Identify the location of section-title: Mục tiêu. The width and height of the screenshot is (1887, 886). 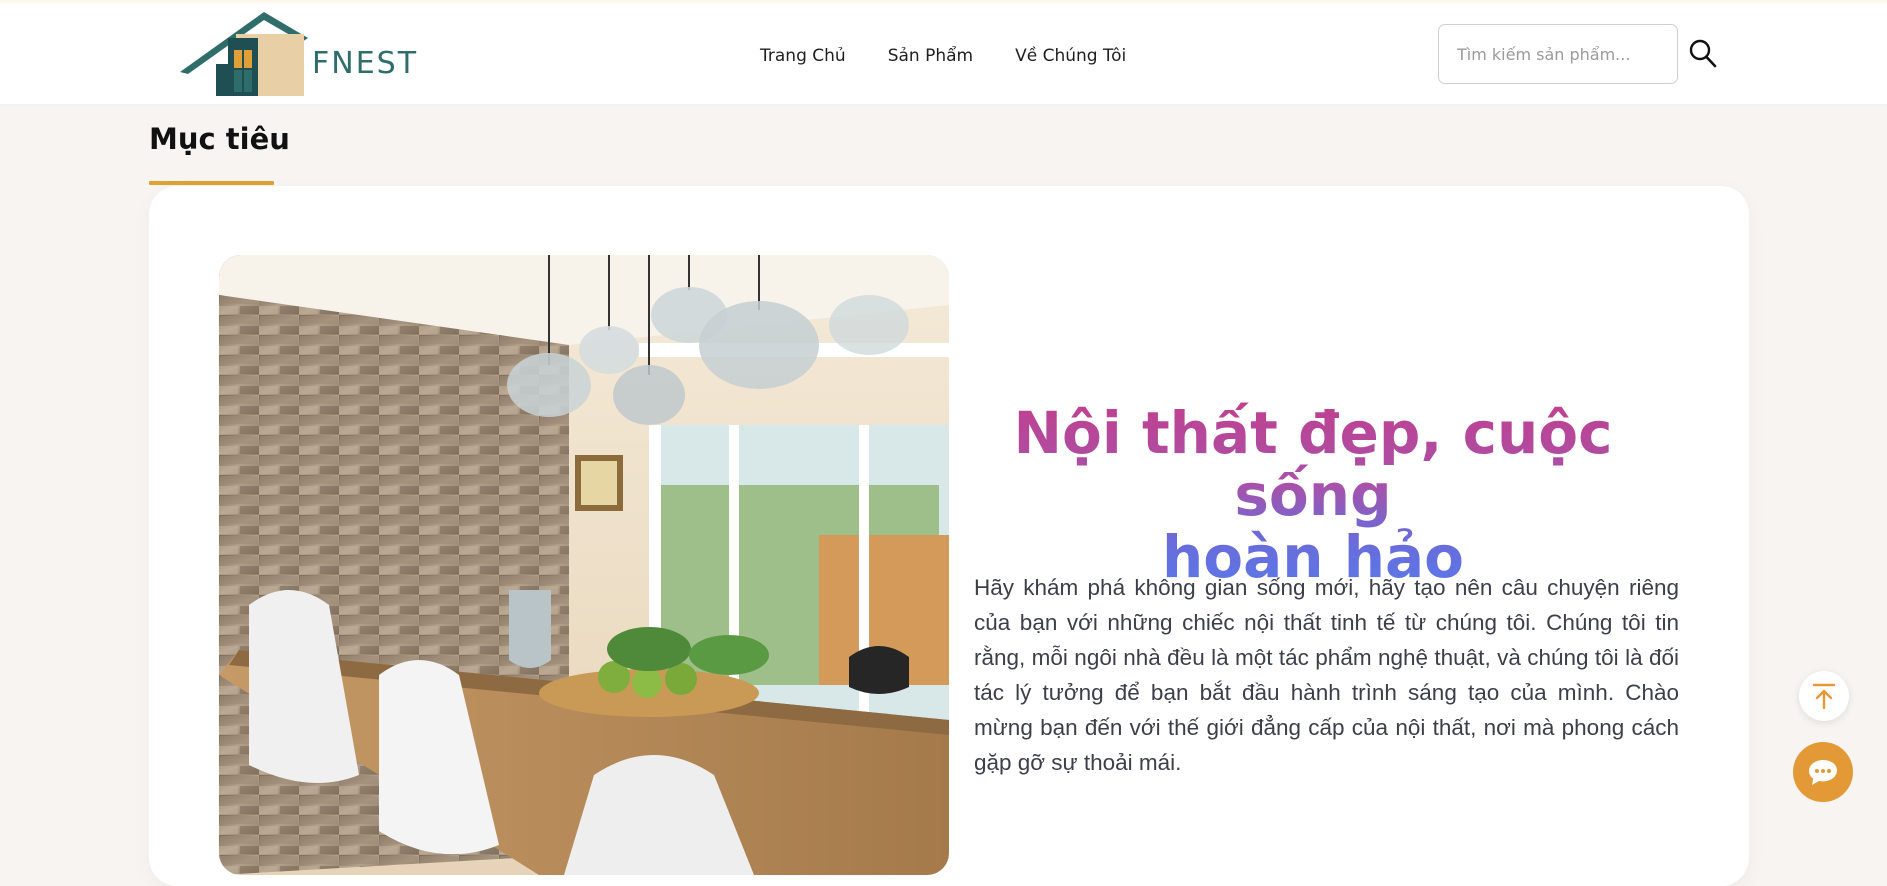
(219, 139).